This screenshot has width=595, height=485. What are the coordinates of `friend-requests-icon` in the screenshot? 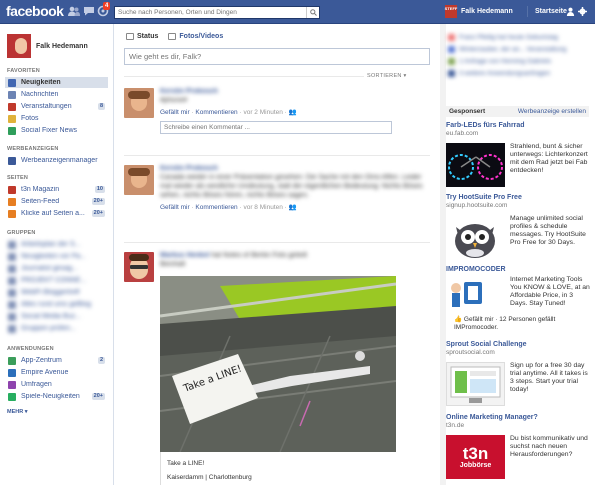 It's located at (74, 11).